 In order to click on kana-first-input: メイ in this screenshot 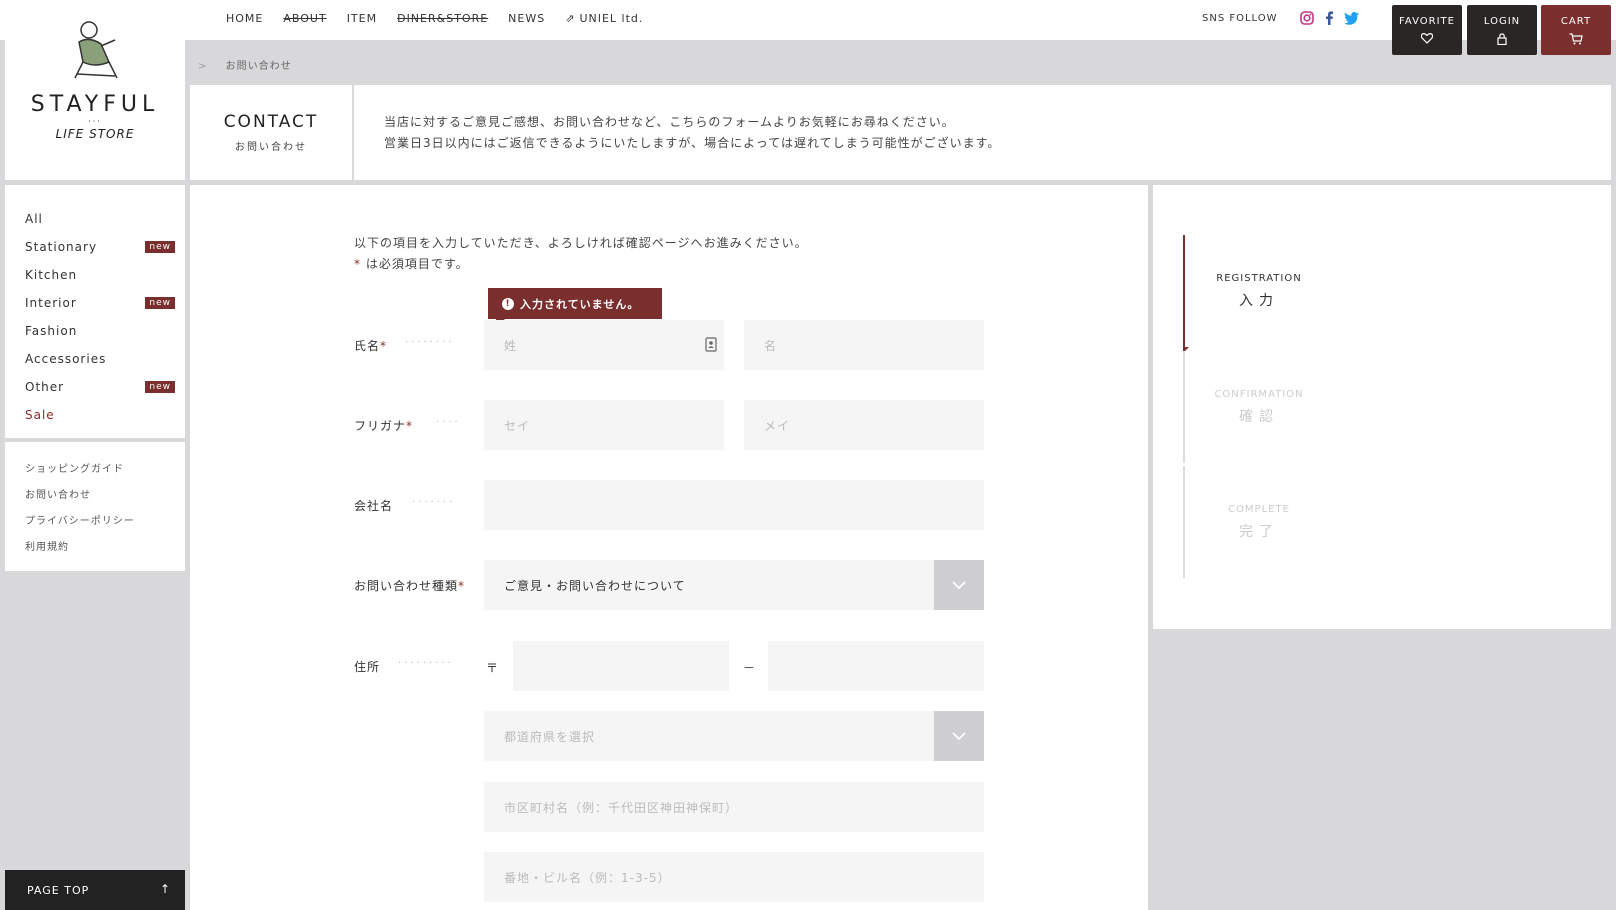, I will do `click(864, 425)`.